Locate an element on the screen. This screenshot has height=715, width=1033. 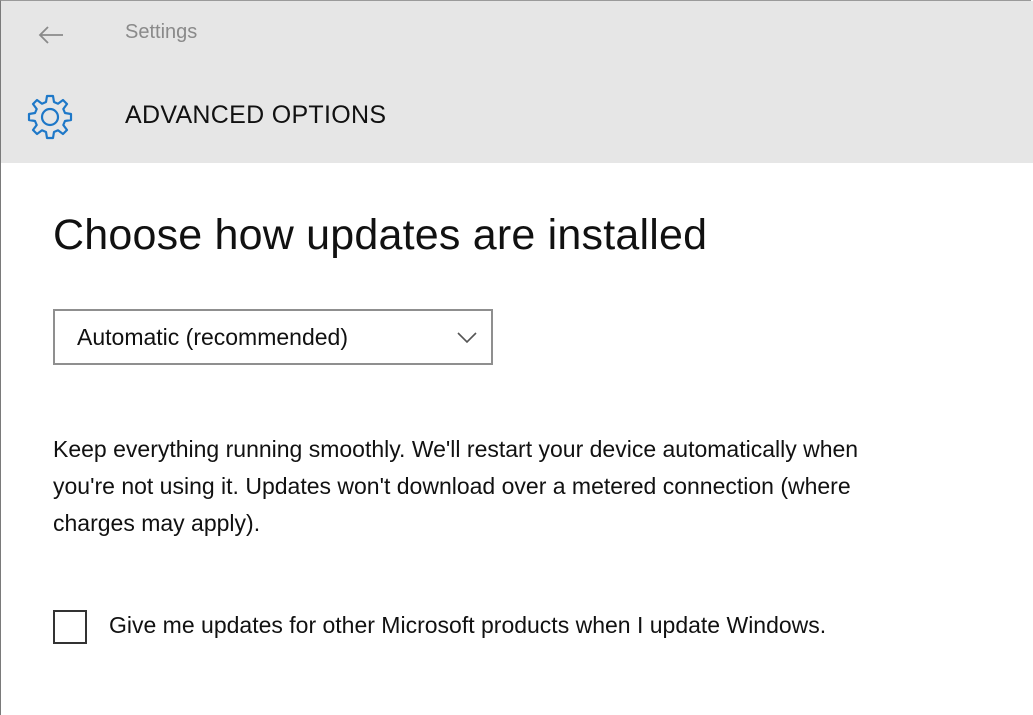
back-button is located at coordinates (51, 35).